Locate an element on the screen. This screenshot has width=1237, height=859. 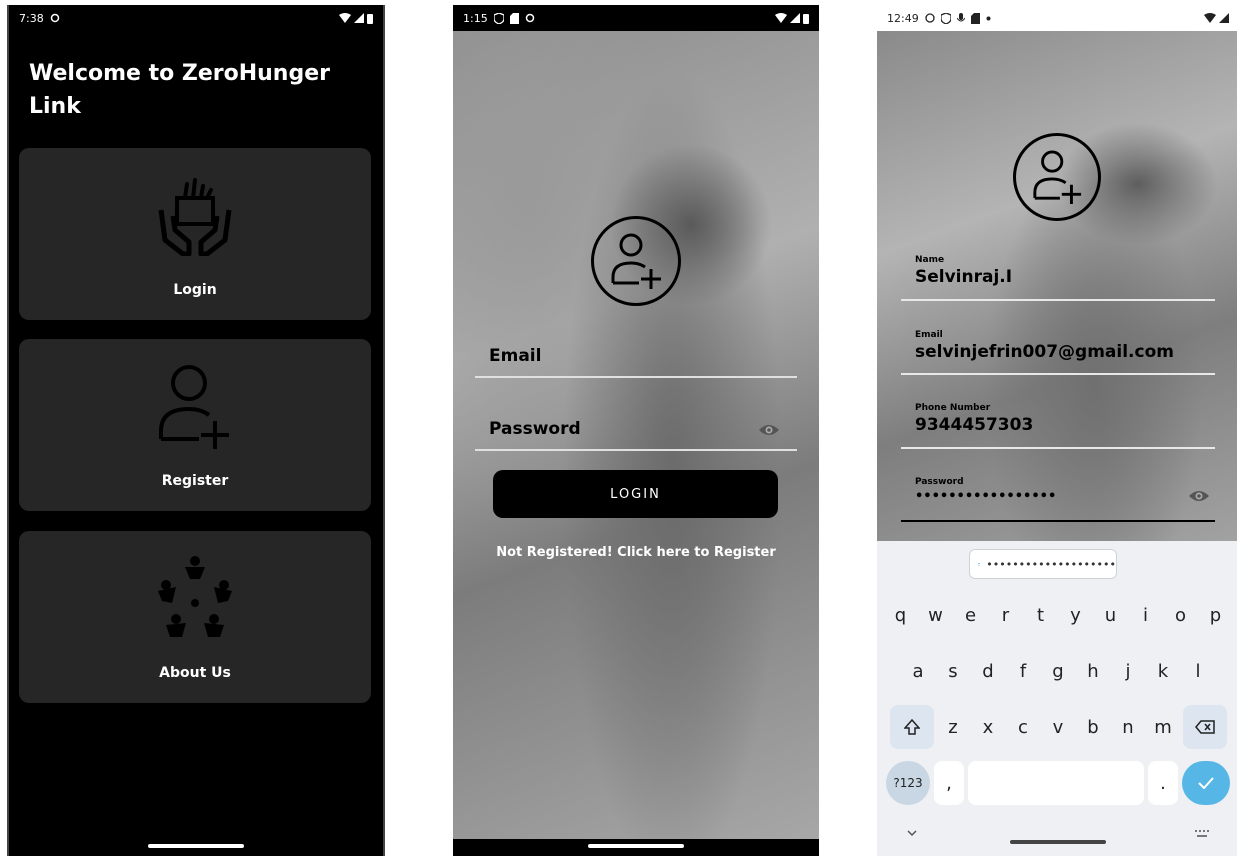
key-g: g is located at coordinates (1058, 671).